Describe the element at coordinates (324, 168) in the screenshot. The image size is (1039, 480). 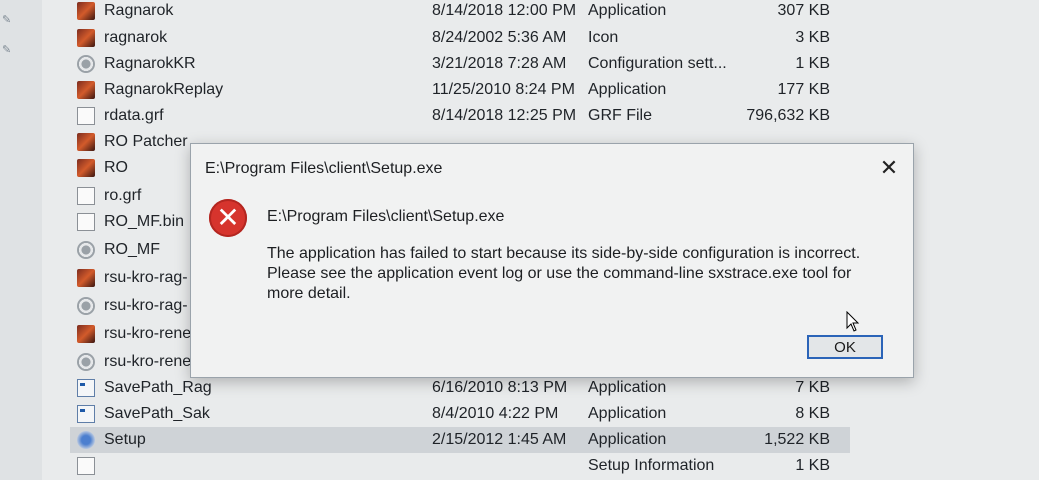
I see `dialog-title: E:\Program Files\client\Setup.exe` at that location.